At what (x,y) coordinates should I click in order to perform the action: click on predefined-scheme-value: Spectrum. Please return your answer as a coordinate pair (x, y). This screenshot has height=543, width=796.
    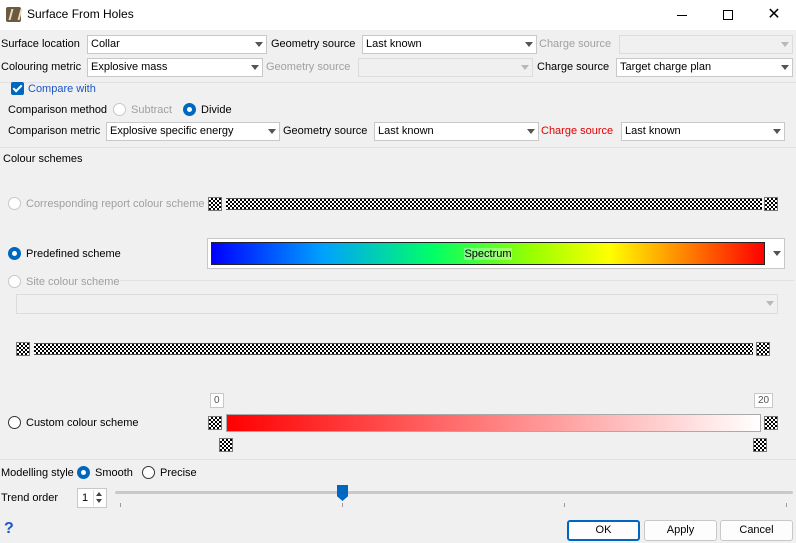
    Looking at the image, I should click on (488, 253).